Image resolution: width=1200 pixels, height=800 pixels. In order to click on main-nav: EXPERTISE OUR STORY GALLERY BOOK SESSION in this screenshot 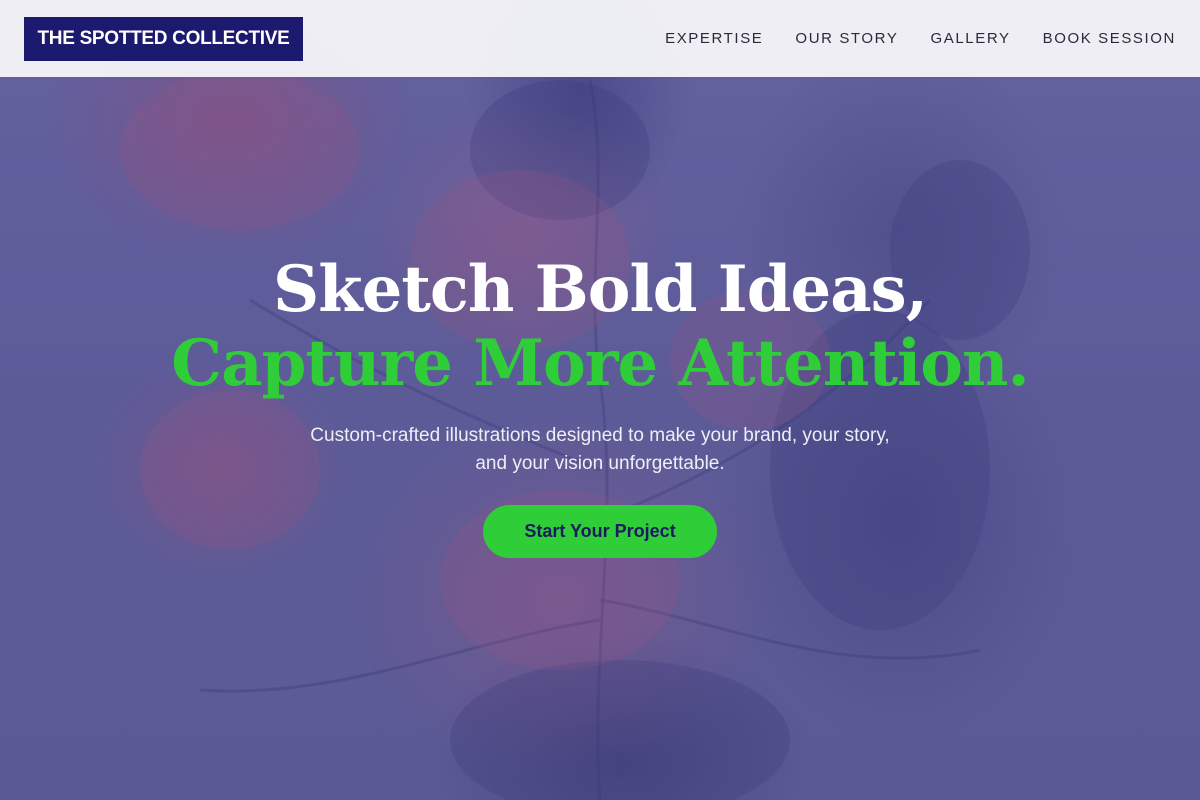, I will do `click(904, 38)`.